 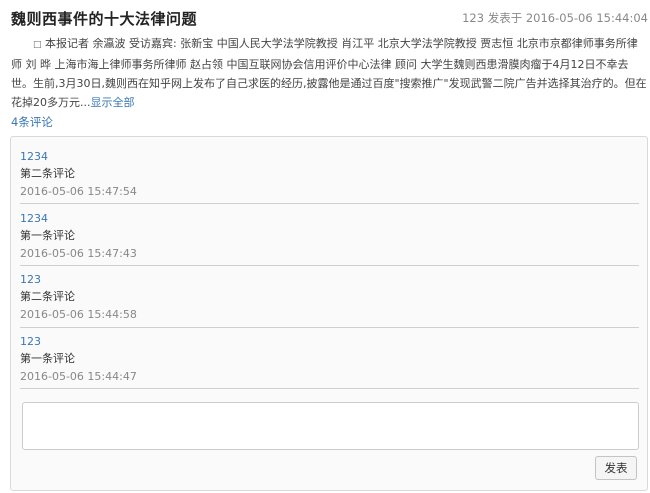 What do you see at coordinates (330, 426) in the screenshot?
I see `comment-textarea` at bounding box center [330, 426].